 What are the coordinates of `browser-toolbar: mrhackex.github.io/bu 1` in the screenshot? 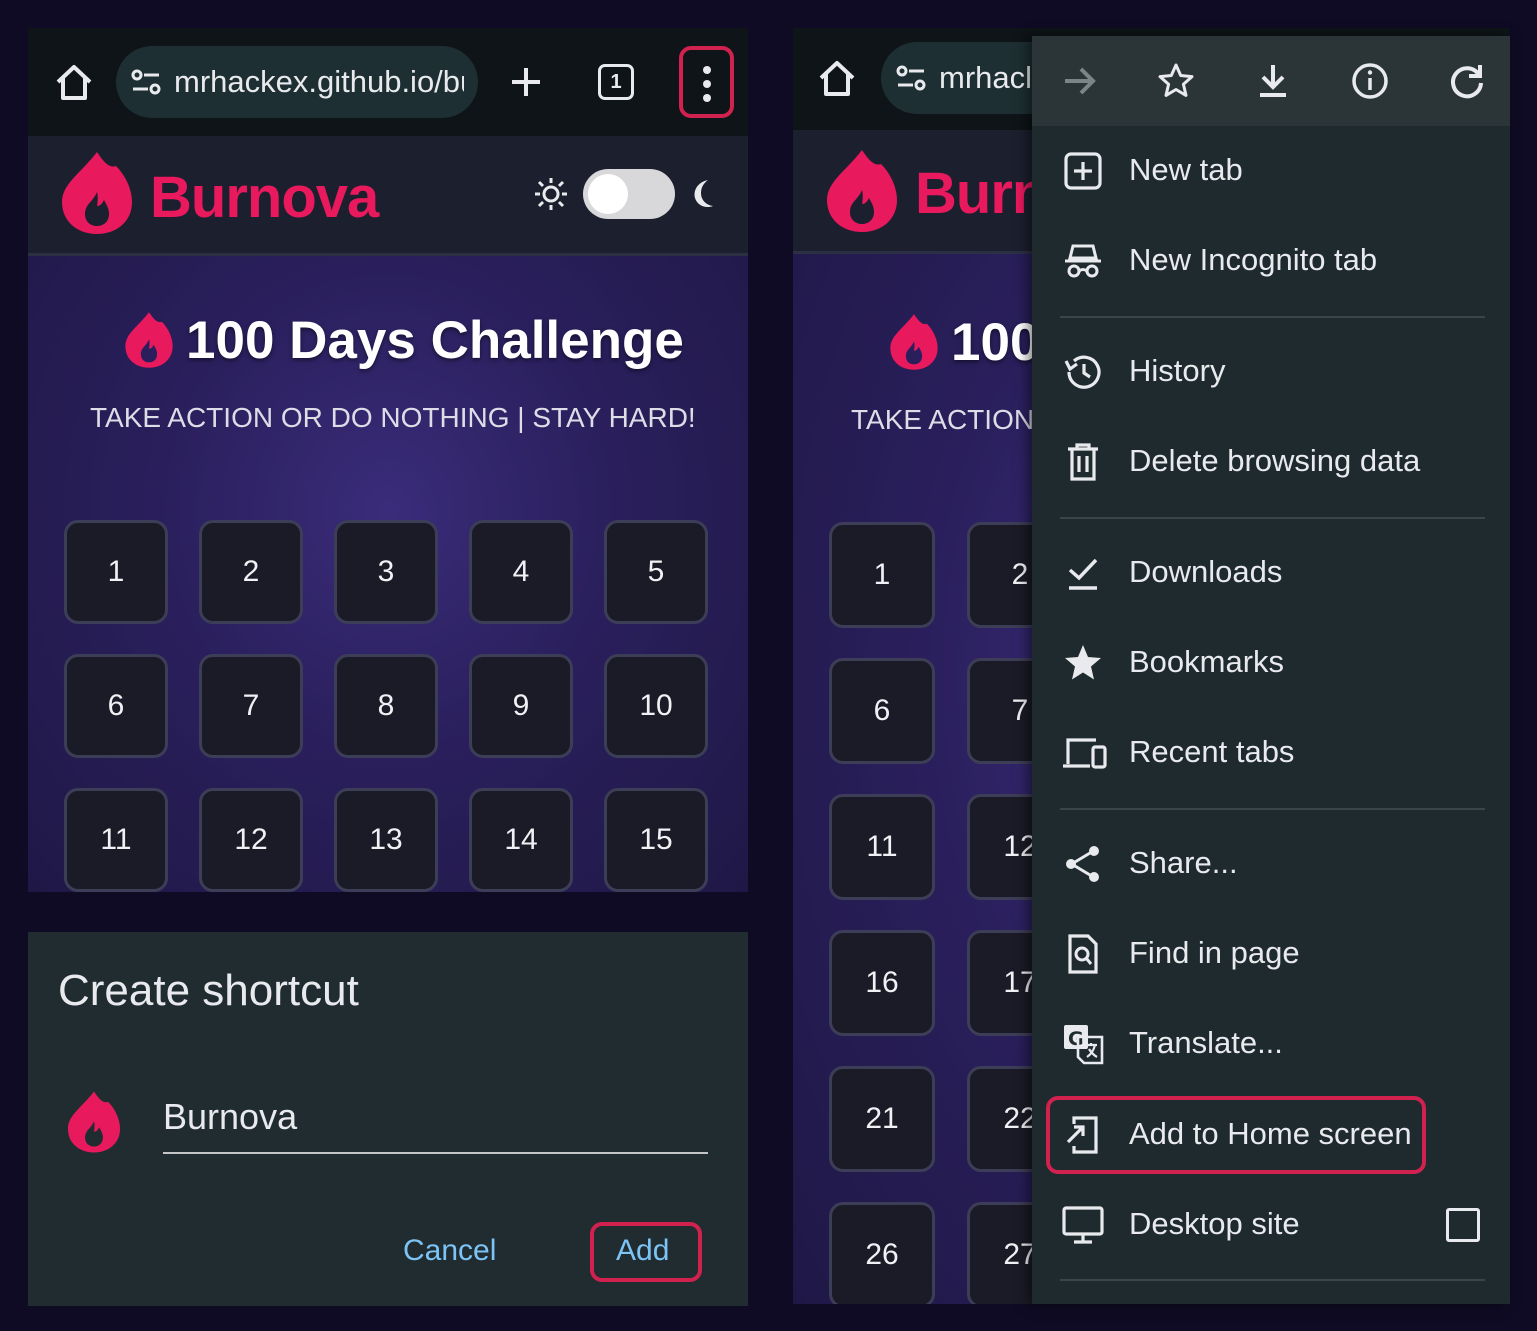 It's located at (388, 82).